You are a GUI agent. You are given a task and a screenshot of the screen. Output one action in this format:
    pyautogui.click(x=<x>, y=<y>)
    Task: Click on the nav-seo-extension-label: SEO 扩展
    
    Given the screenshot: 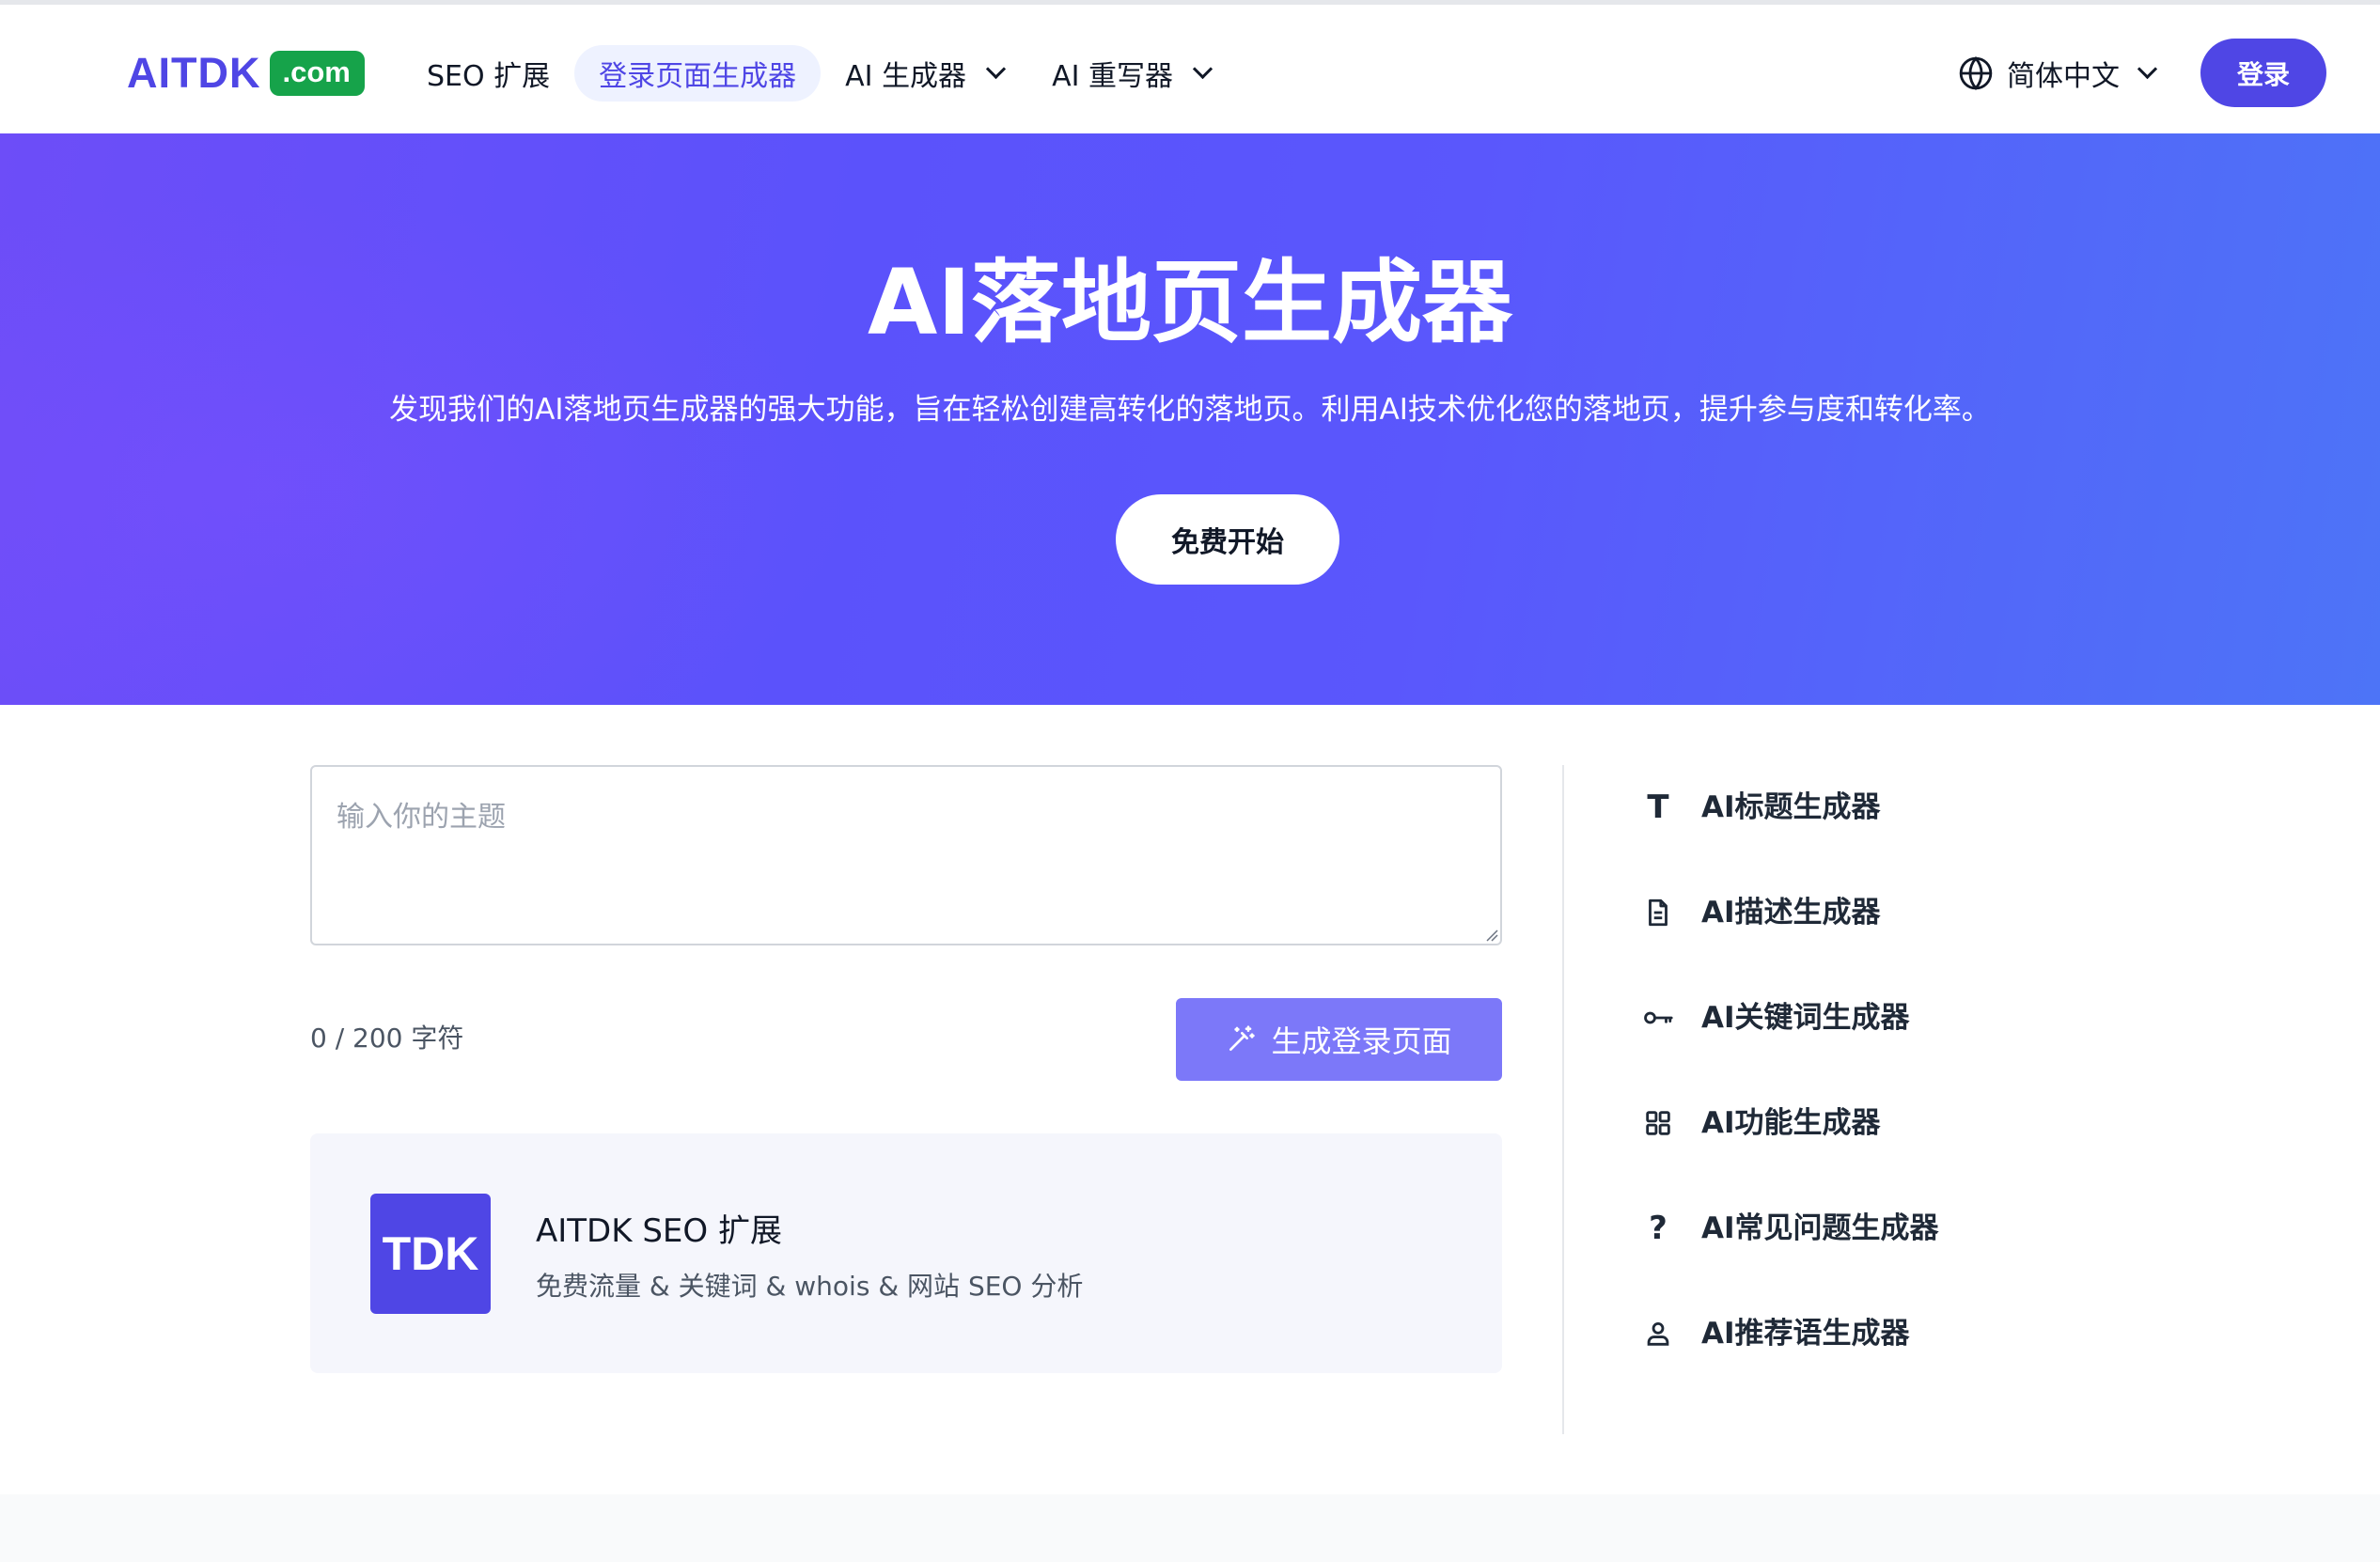 What is the action you would take?
    pyautogui.click(x=489, y=77)
    